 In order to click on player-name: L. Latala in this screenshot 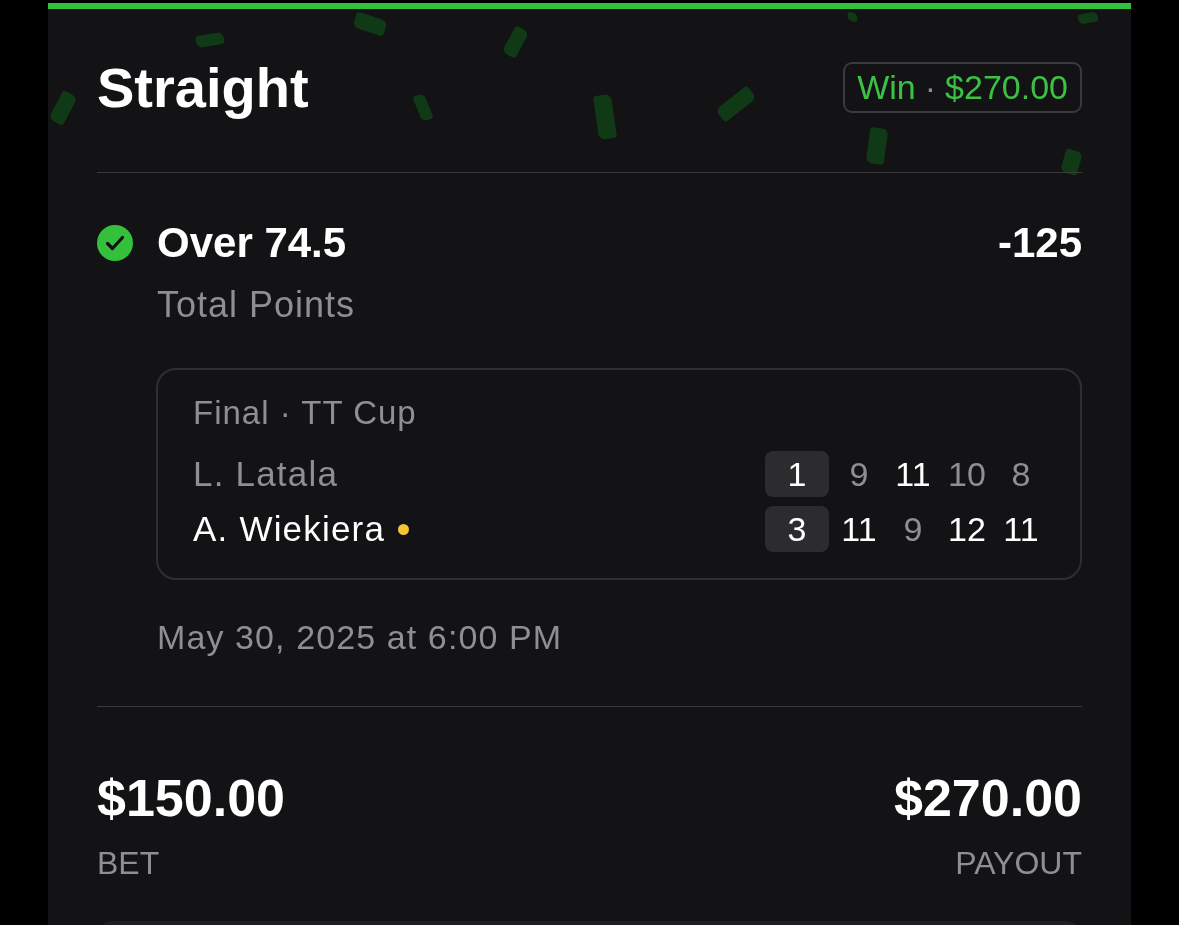, I will do `click(266, 474)`.